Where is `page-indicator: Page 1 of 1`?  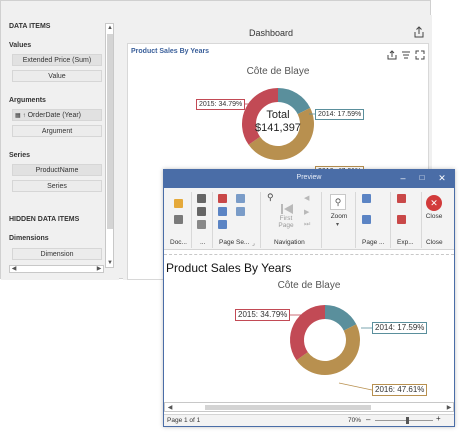
page-indicator: Page 1 of 1 is located at coordinates (184, 420).